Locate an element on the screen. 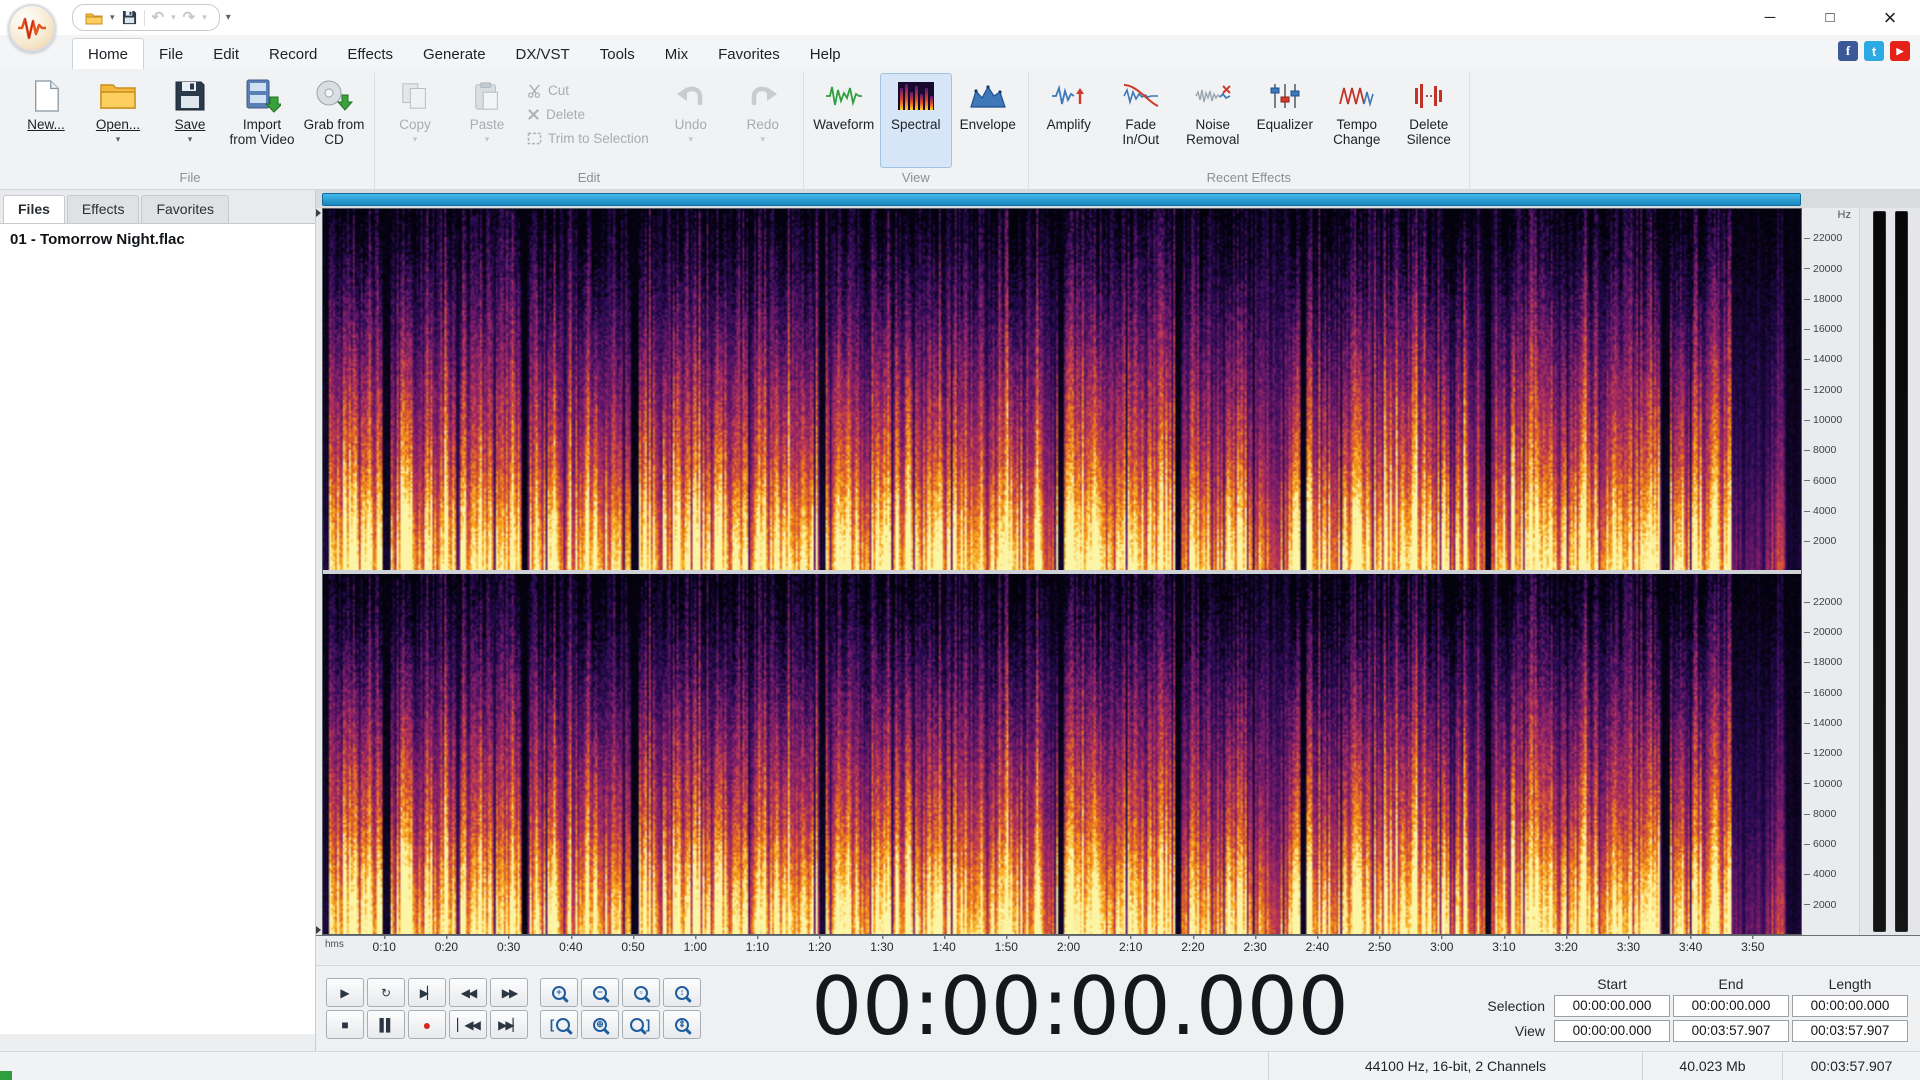 The image size is (1920, 1080). save-floppy-icon is located at coordinates (190, 96).